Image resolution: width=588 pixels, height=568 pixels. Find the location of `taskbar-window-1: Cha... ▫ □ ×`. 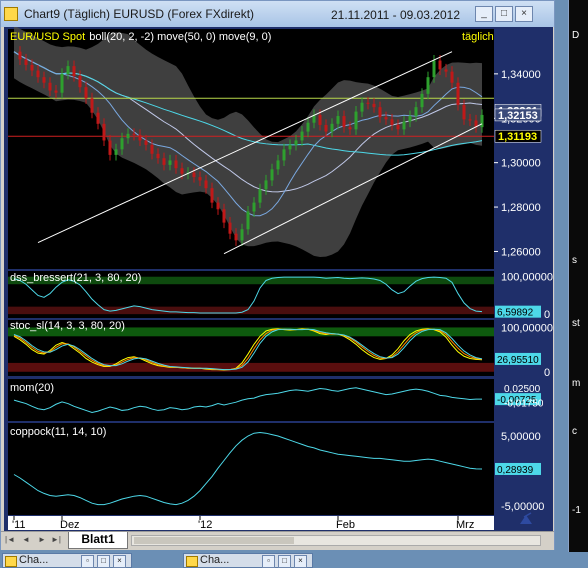

taskbar-window-1: Cha... ▫ □ × is located at coordinates (67, 560).